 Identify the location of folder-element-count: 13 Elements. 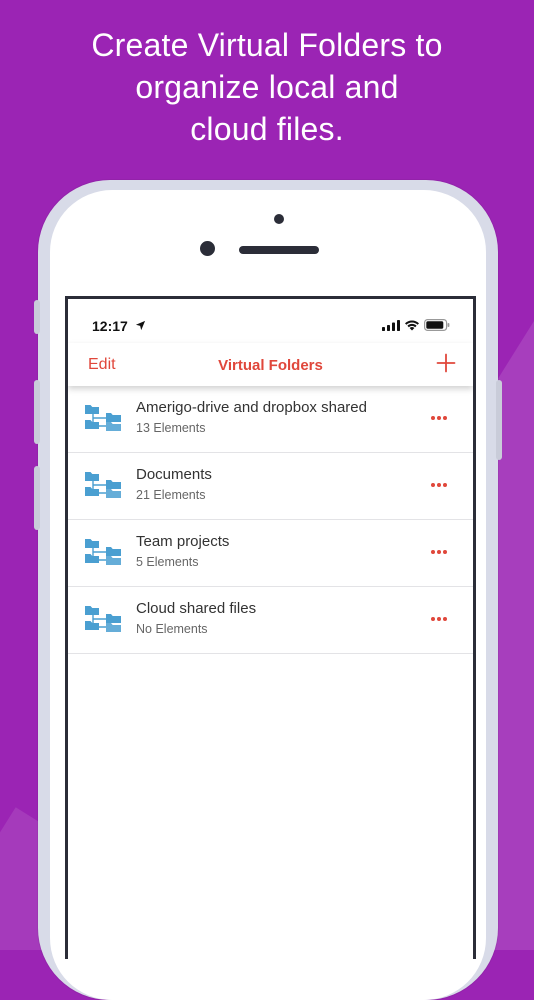
(171, 428).